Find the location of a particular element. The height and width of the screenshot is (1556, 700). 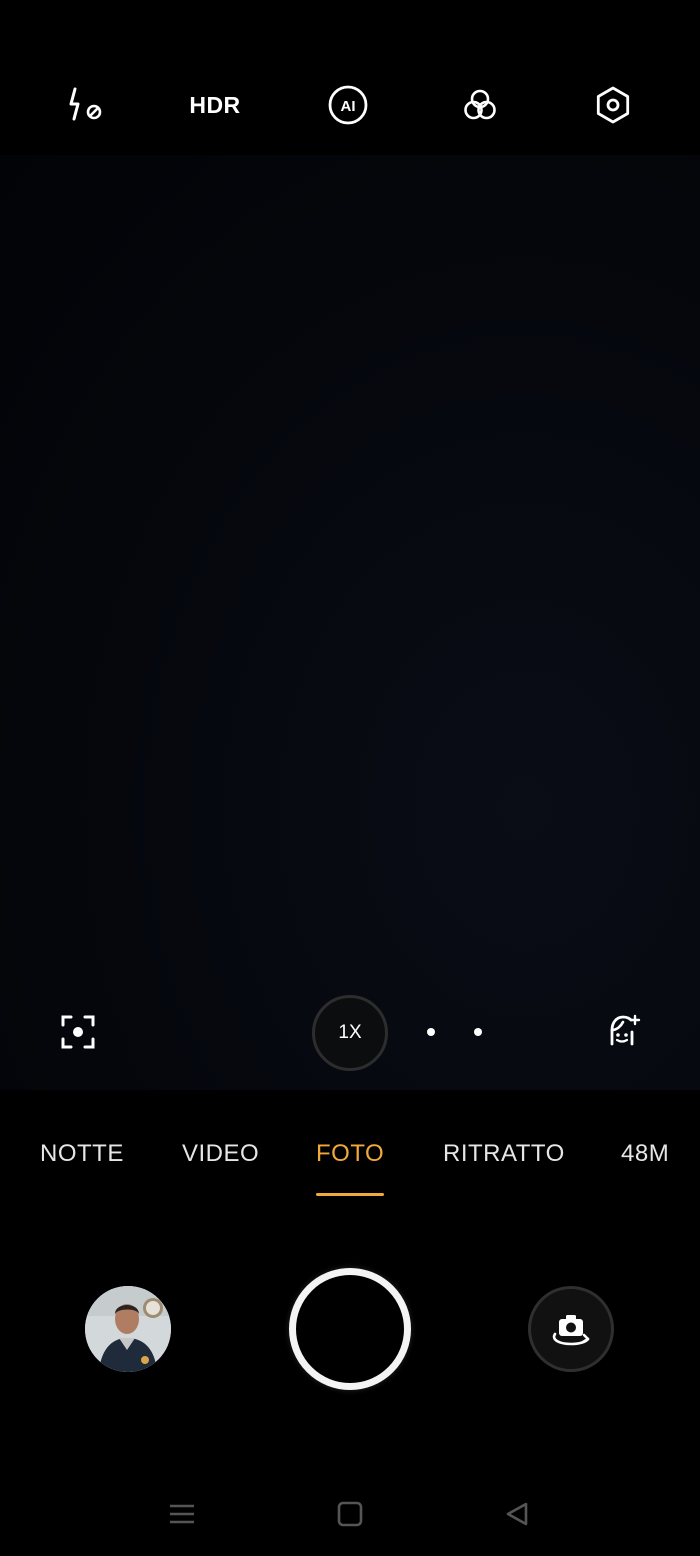

filter-icon is located at coordinates (480, 105).